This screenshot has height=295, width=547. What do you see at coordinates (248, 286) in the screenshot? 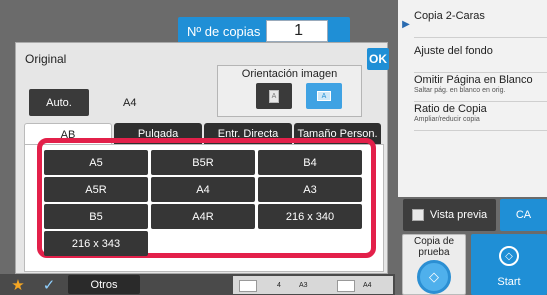
I see `paper-tray-icon` at bounding box center [248, 286].